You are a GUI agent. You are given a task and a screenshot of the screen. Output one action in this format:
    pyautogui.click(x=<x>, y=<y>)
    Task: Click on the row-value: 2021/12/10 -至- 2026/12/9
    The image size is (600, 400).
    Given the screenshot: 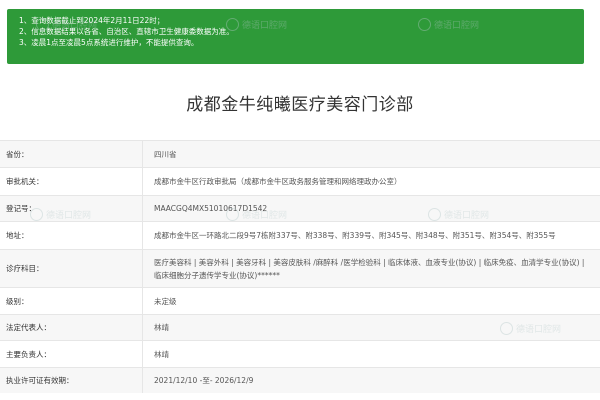 What is the action you would take?
    pyautogui.click(x=204, y=380)
    